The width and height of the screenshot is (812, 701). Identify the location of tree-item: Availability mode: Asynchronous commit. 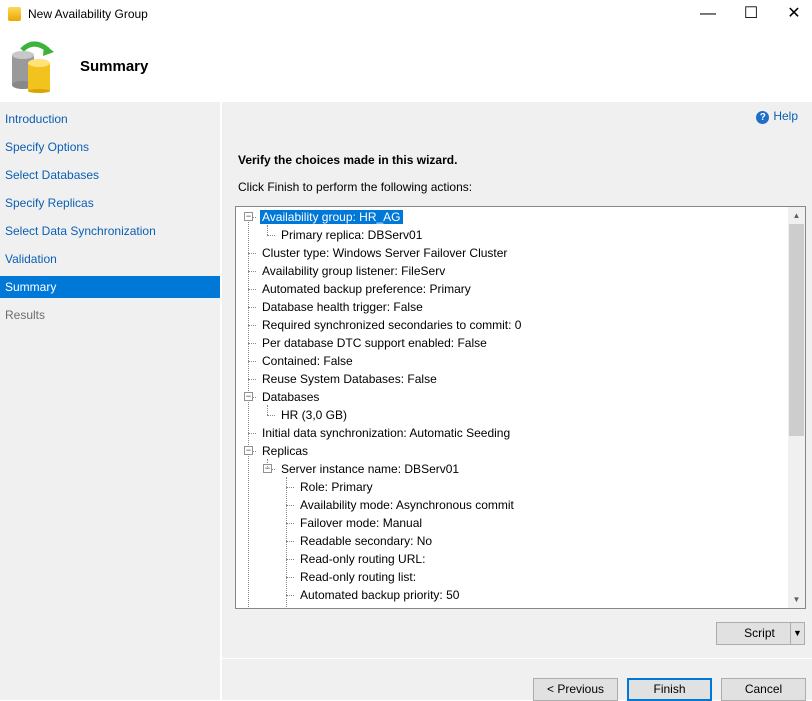
(407, 505).